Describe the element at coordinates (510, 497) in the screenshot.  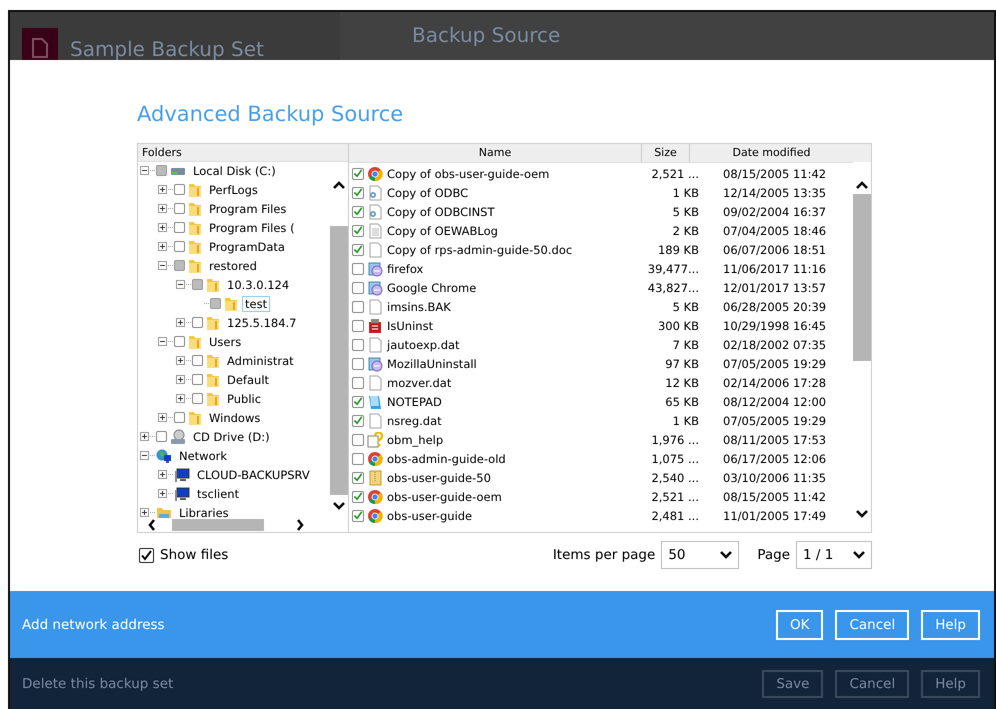
I see `file-name: obs-user-guide-oem` at that location.